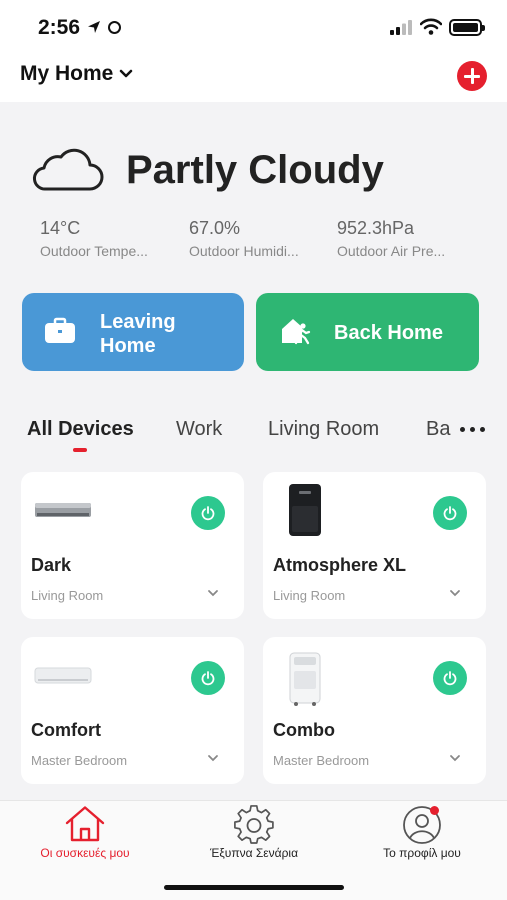 This screenshot has height=900, width=507. What do you see at coordinates (67, 73) in the screenshot?
I see `home-name: My Home` at bounding box center [67, 73].